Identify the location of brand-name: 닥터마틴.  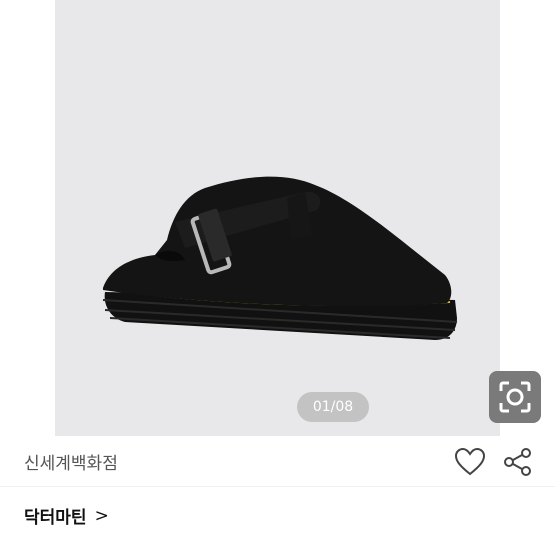
(55, 518).